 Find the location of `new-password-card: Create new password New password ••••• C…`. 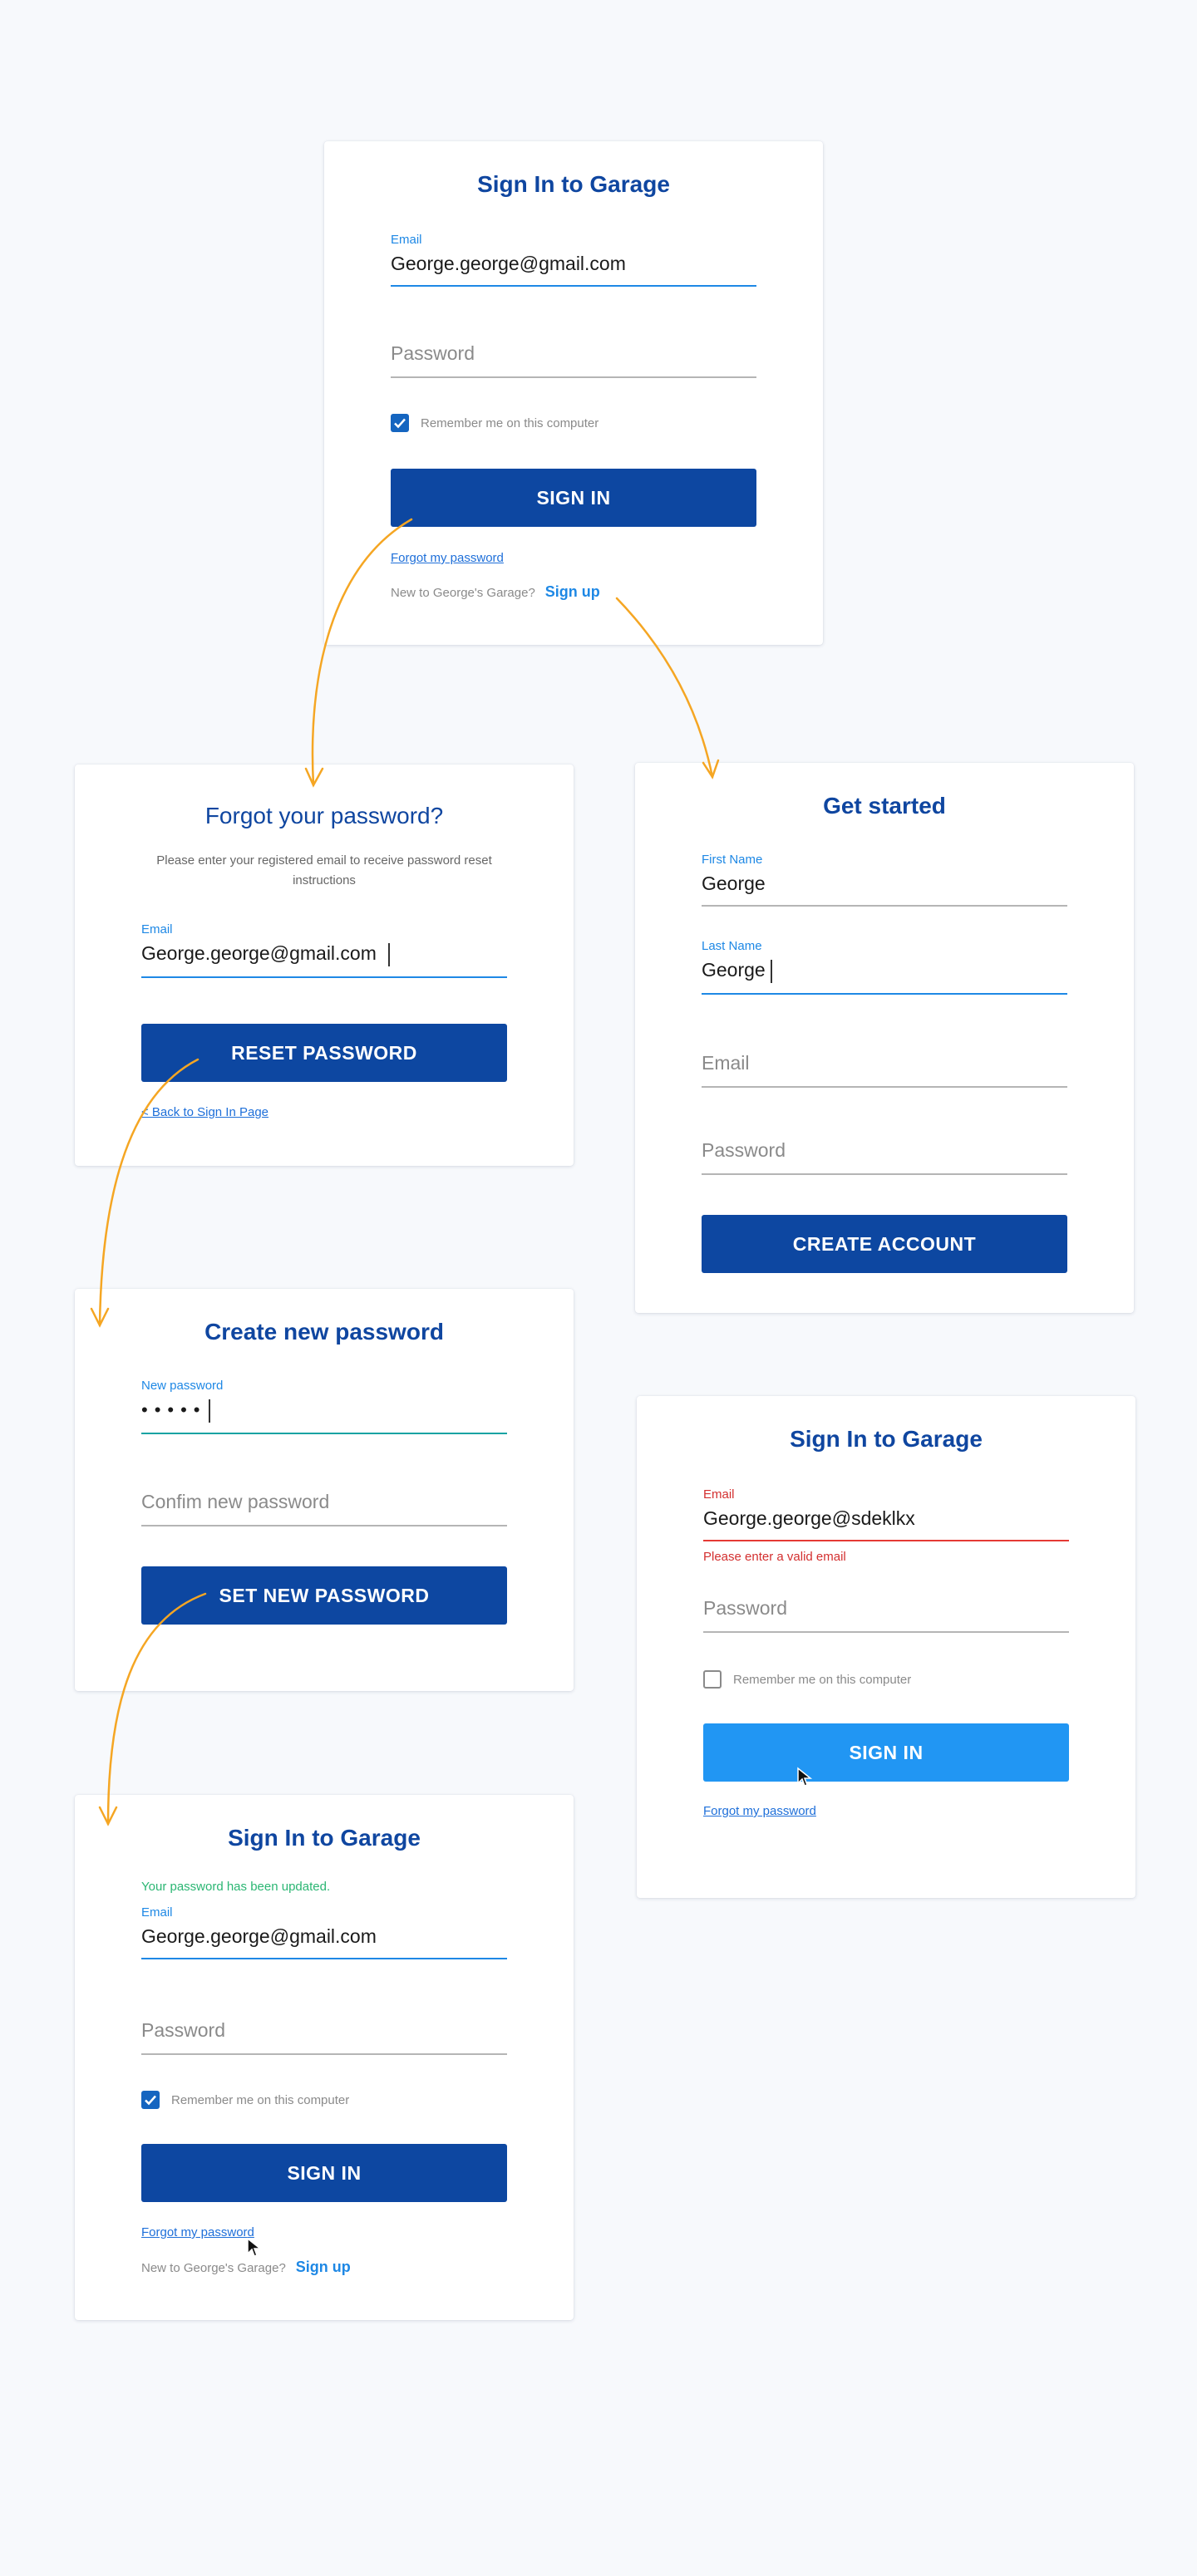

new-password-card: Create new password New password ••••• C… is located at coordinates (324, 1490).